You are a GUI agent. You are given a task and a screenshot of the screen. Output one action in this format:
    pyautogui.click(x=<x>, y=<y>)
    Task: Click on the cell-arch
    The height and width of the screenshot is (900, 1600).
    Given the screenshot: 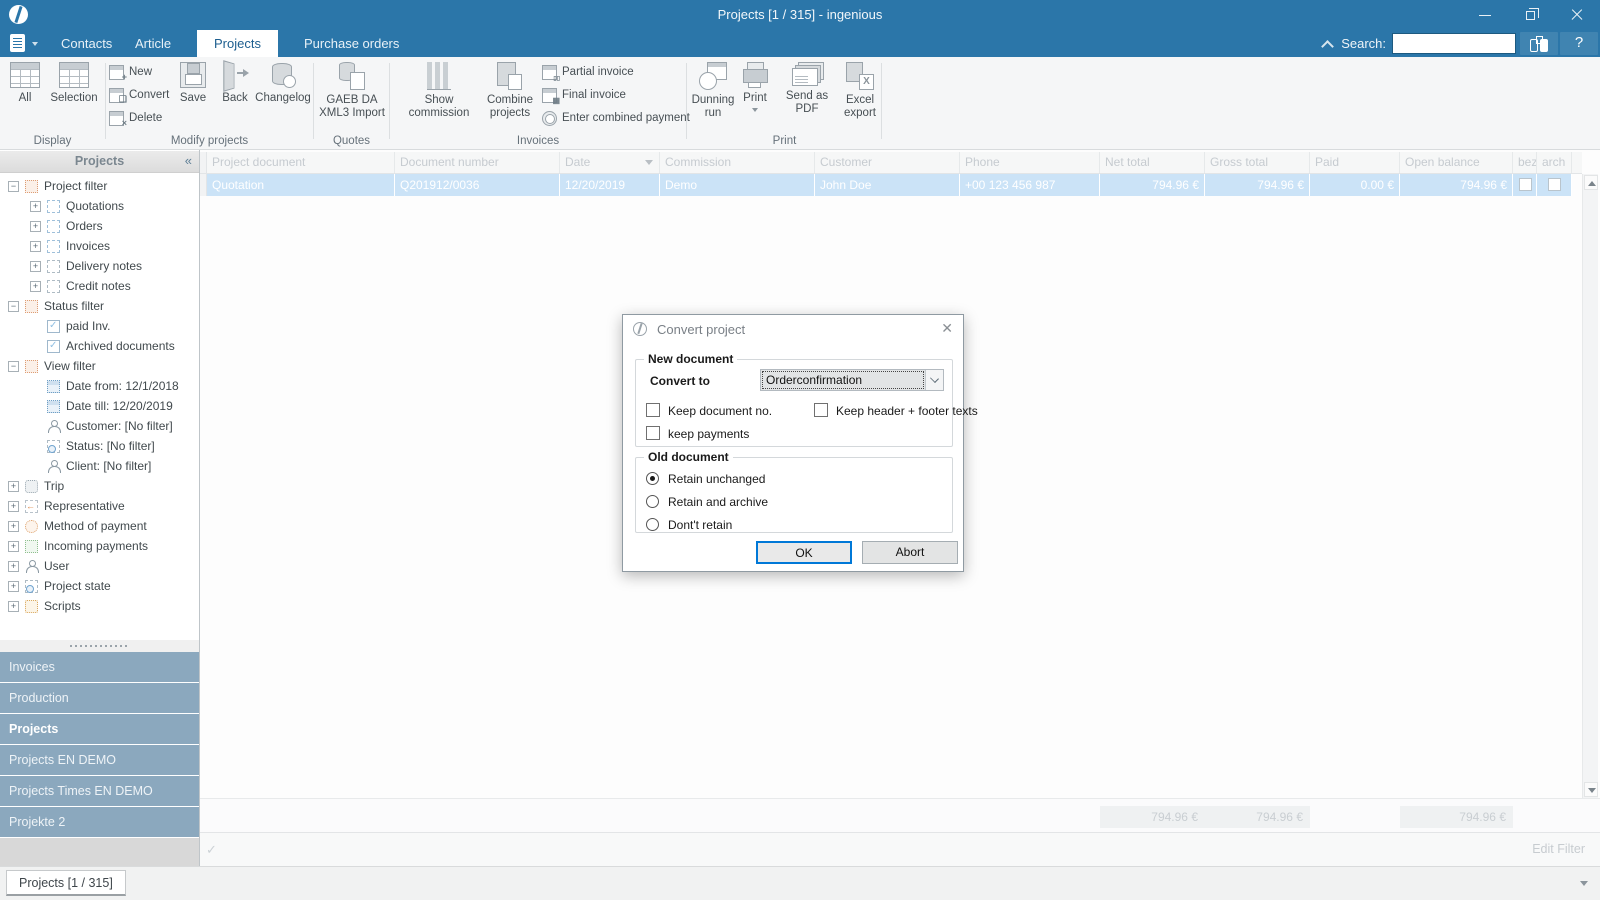 What is the action you would take?
    pyautogui.click(x=1554, y=185)
    